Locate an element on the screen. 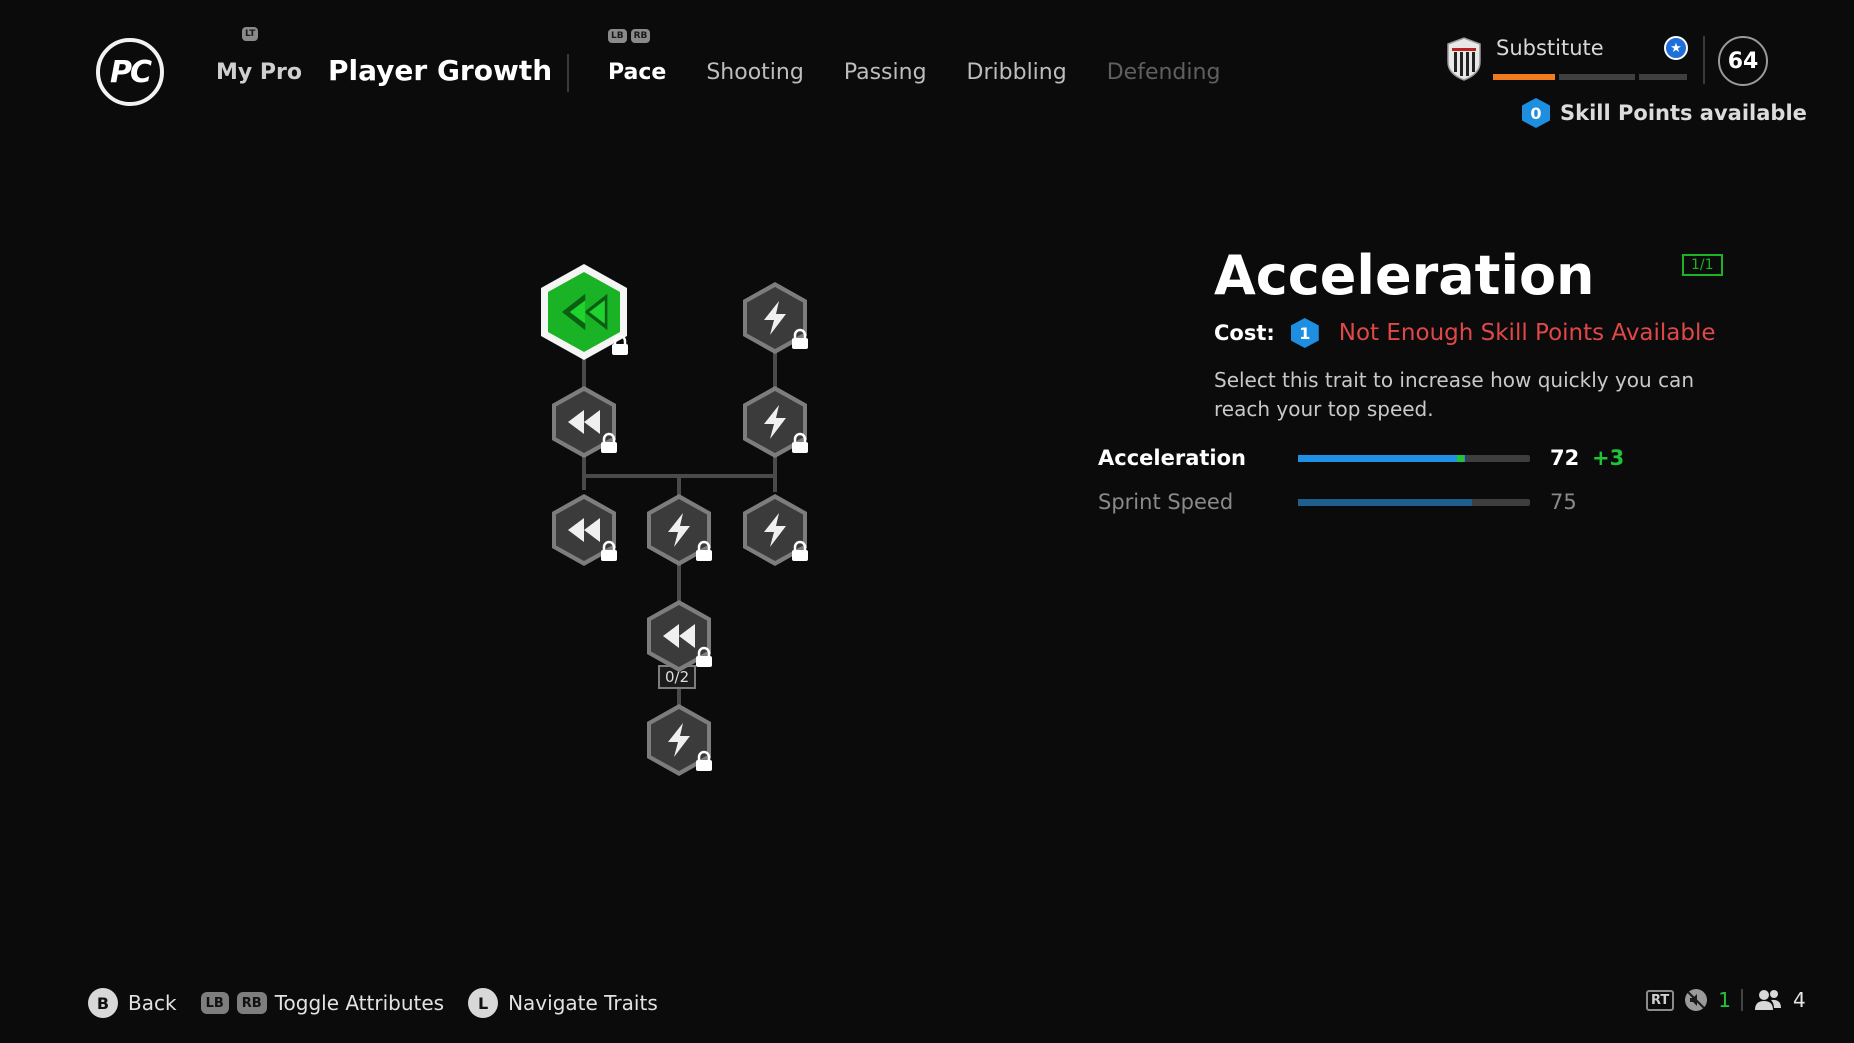 The image size is (1854, 1043). cost-warning: Not Enough Skill Points Available is located at coordinates (1527, 333).